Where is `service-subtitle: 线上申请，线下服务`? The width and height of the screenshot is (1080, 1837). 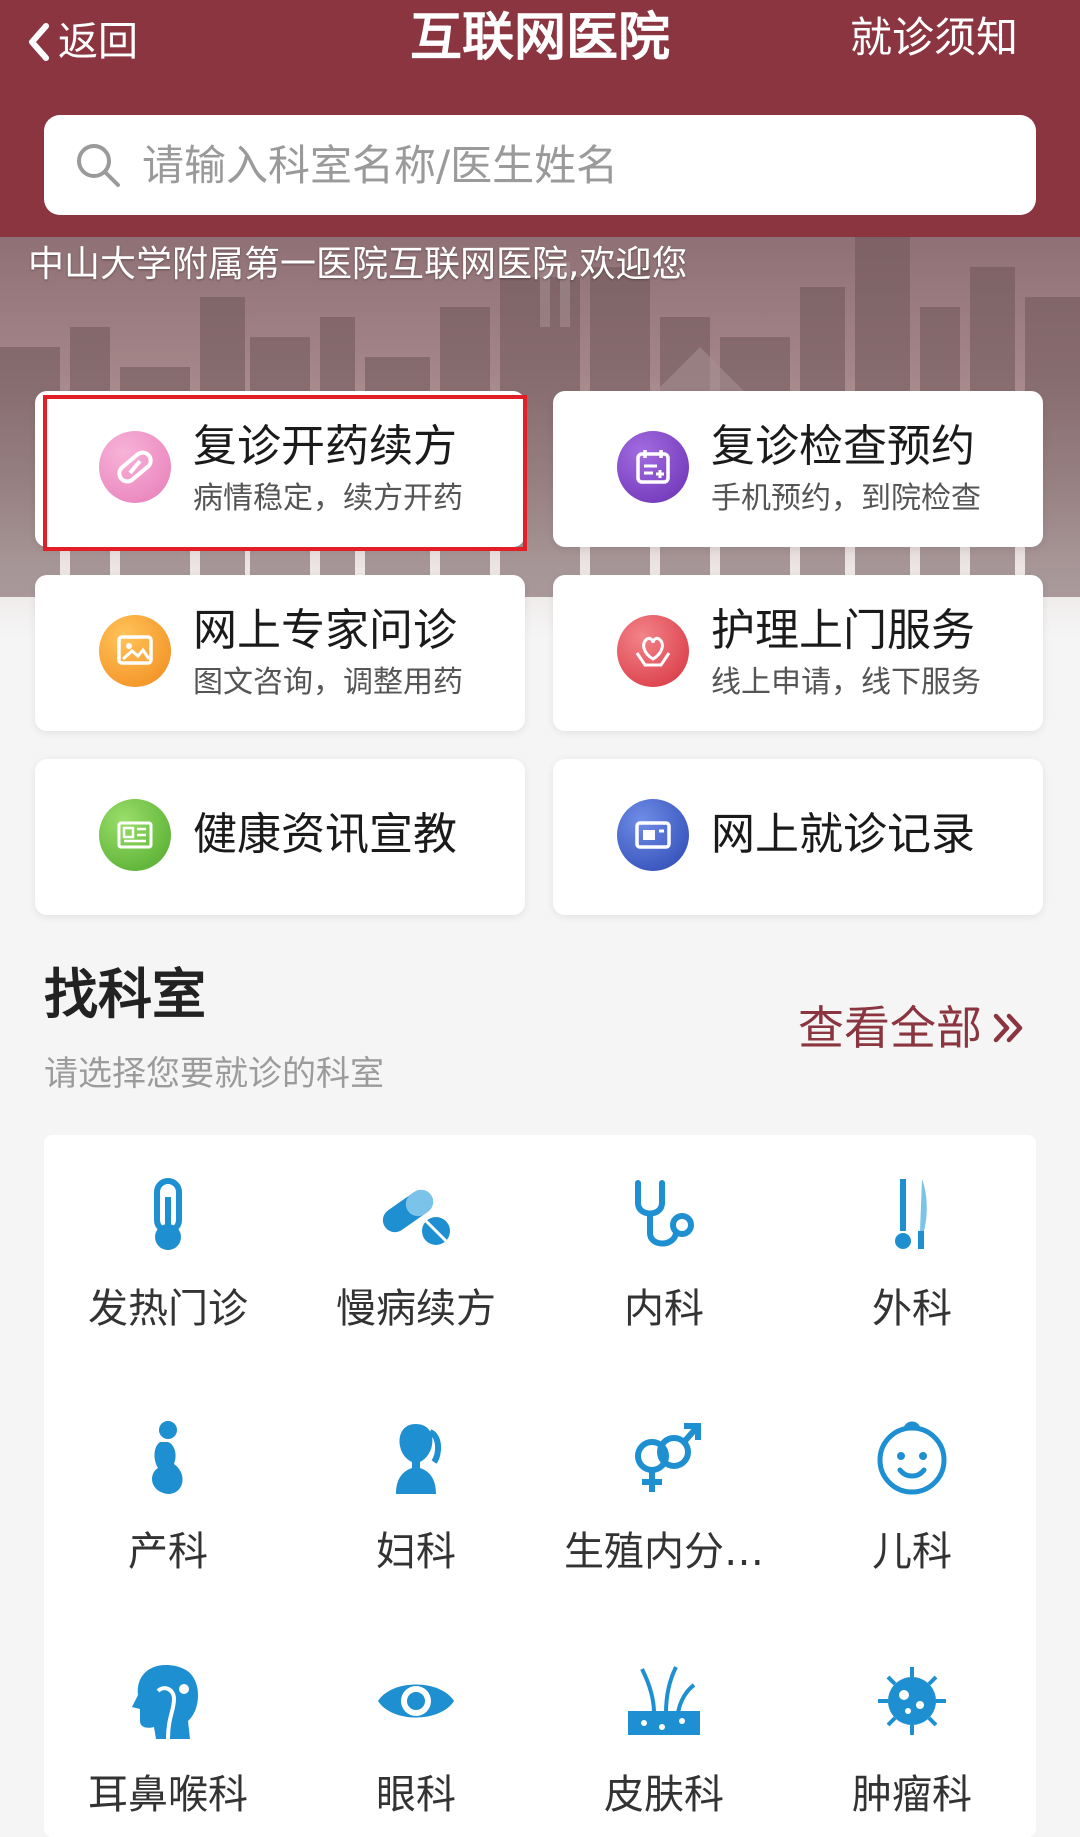
service-subtitle: 线上申请，线下服务 is located at coordinates (846, 682).